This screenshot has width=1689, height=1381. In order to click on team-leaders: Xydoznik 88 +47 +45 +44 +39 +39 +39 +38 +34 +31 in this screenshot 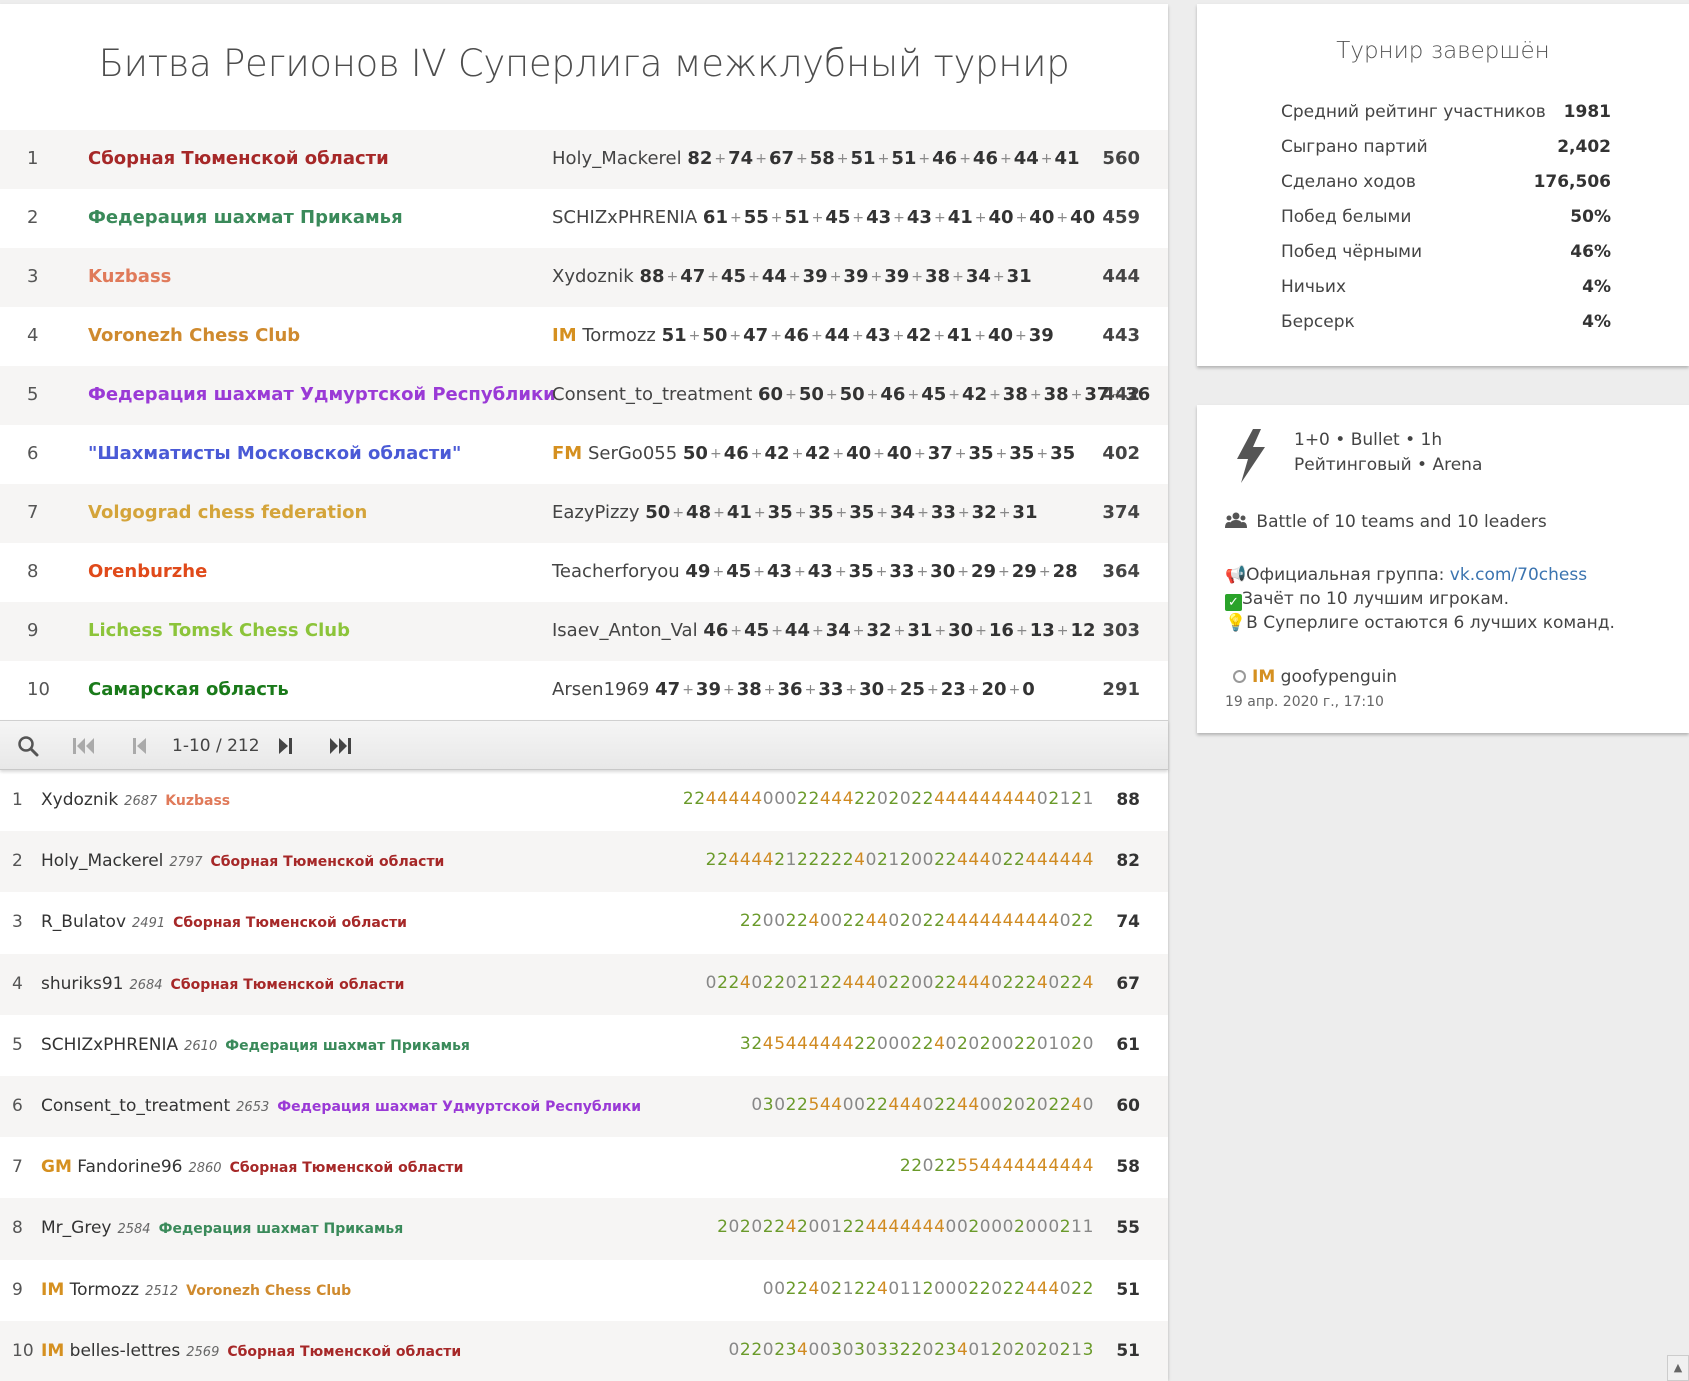, I will do `click(792, 276)`.